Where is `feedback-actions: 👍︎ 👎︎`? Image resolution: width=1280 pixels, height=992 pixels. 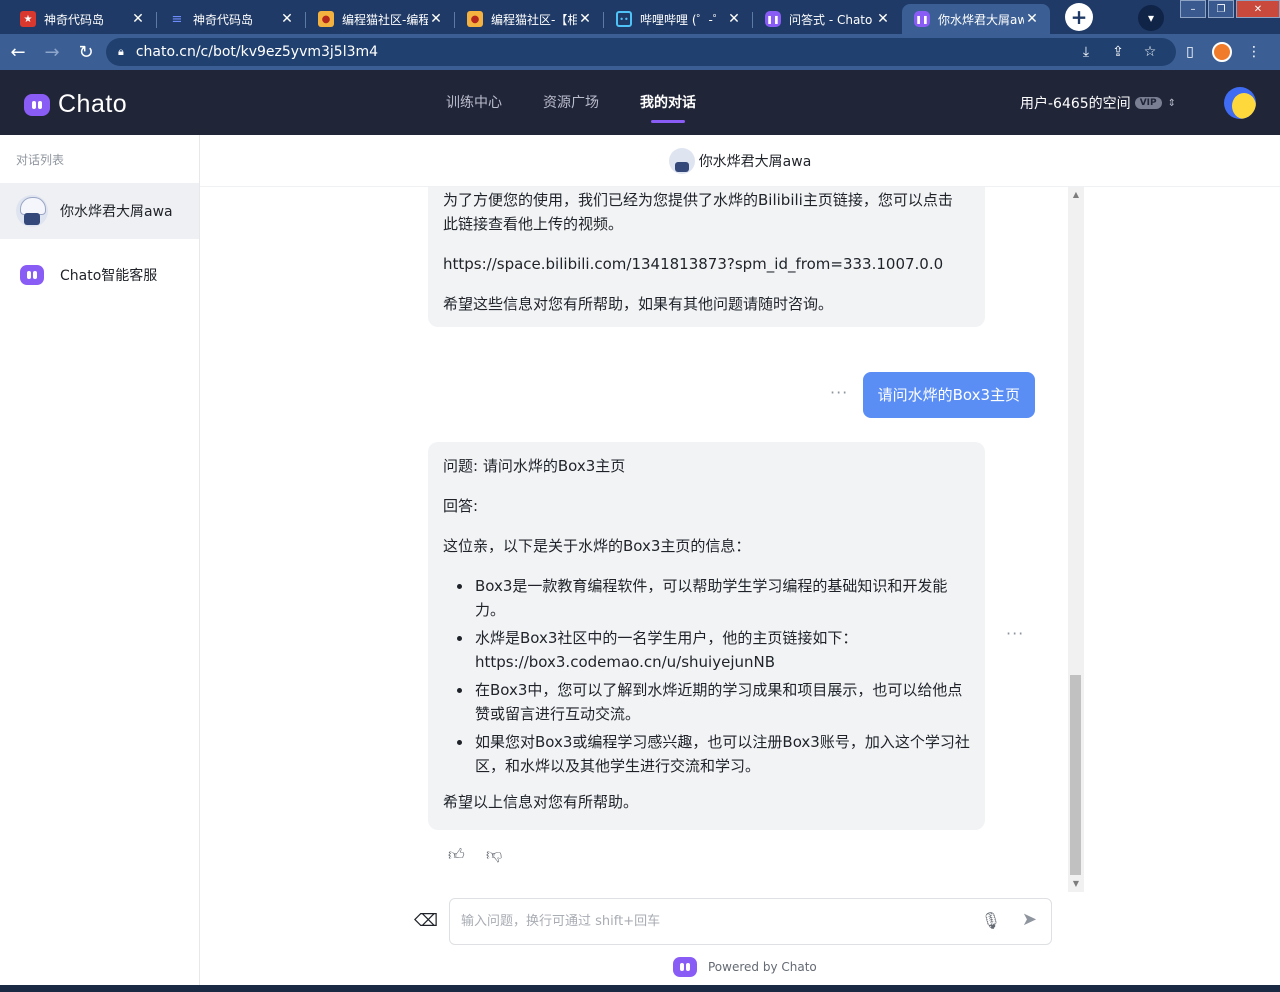
feedback-actions: 👍︎ 👎︎ is located at coordinates (486, 855).